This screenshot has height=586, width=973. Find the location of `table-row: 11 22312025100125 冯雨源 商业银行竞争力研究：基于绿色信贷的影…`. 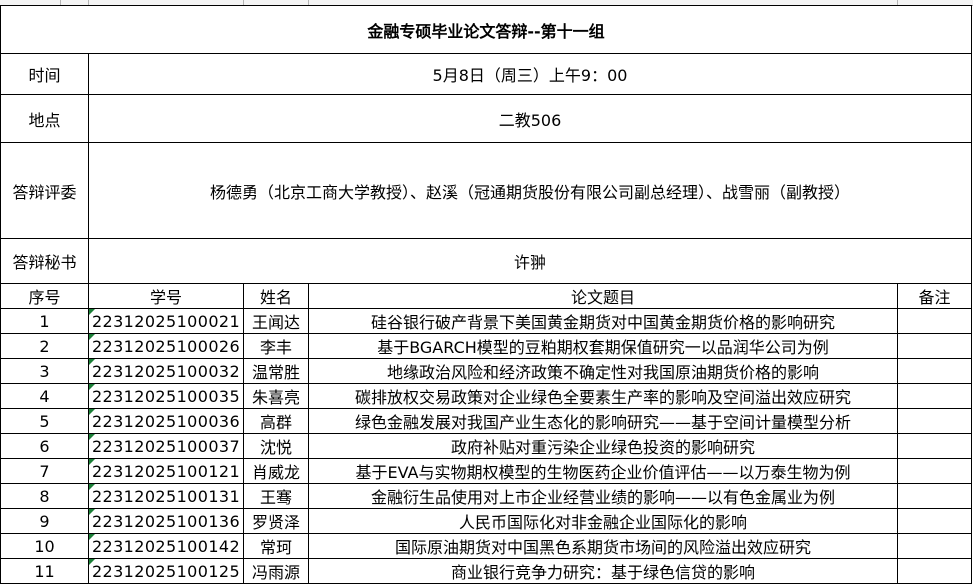

table-row: 11 22312025100125 冯雨源 商业银行竞争力研究：基于绿色信贷的影… is located at coordinates (486, 571).